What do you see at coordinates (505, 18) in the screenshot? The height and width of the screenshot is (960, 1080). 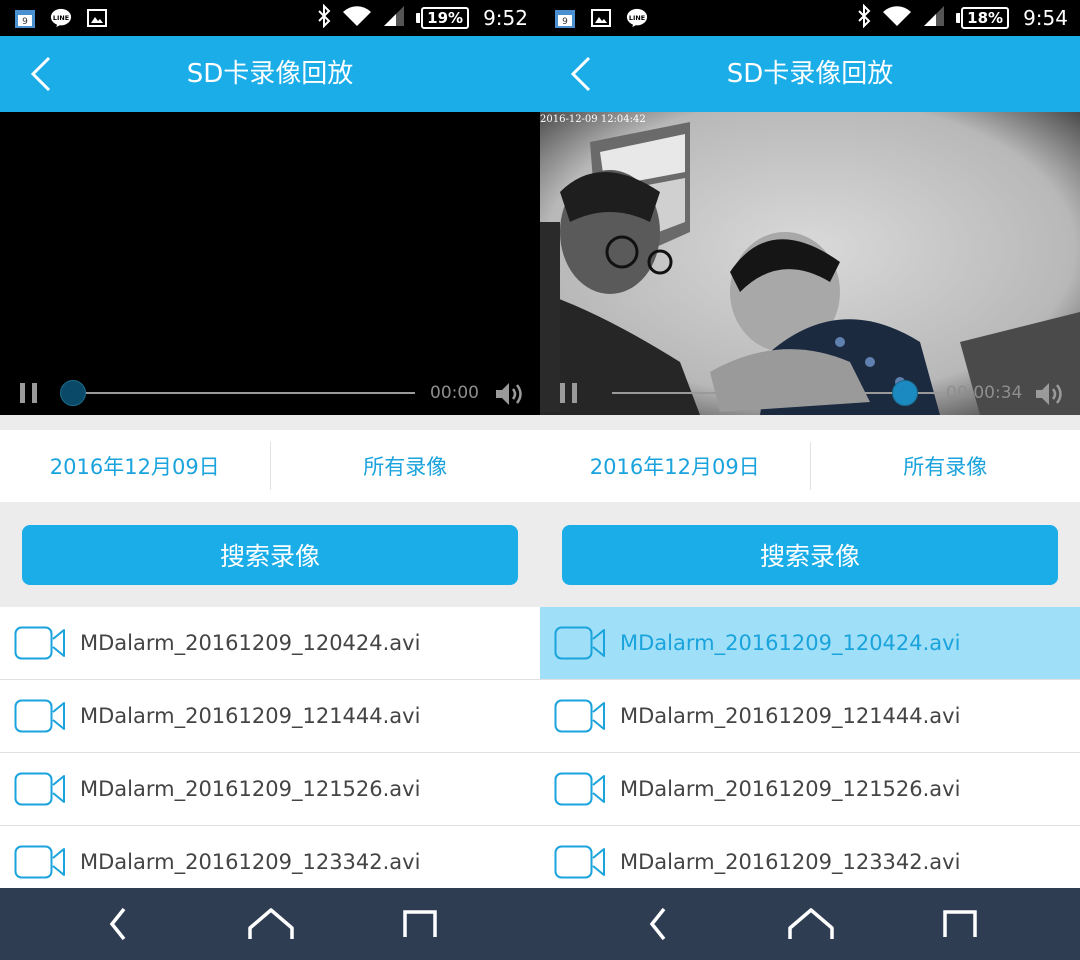 I see `clock: 9:52` at bounding box center [505, 18].